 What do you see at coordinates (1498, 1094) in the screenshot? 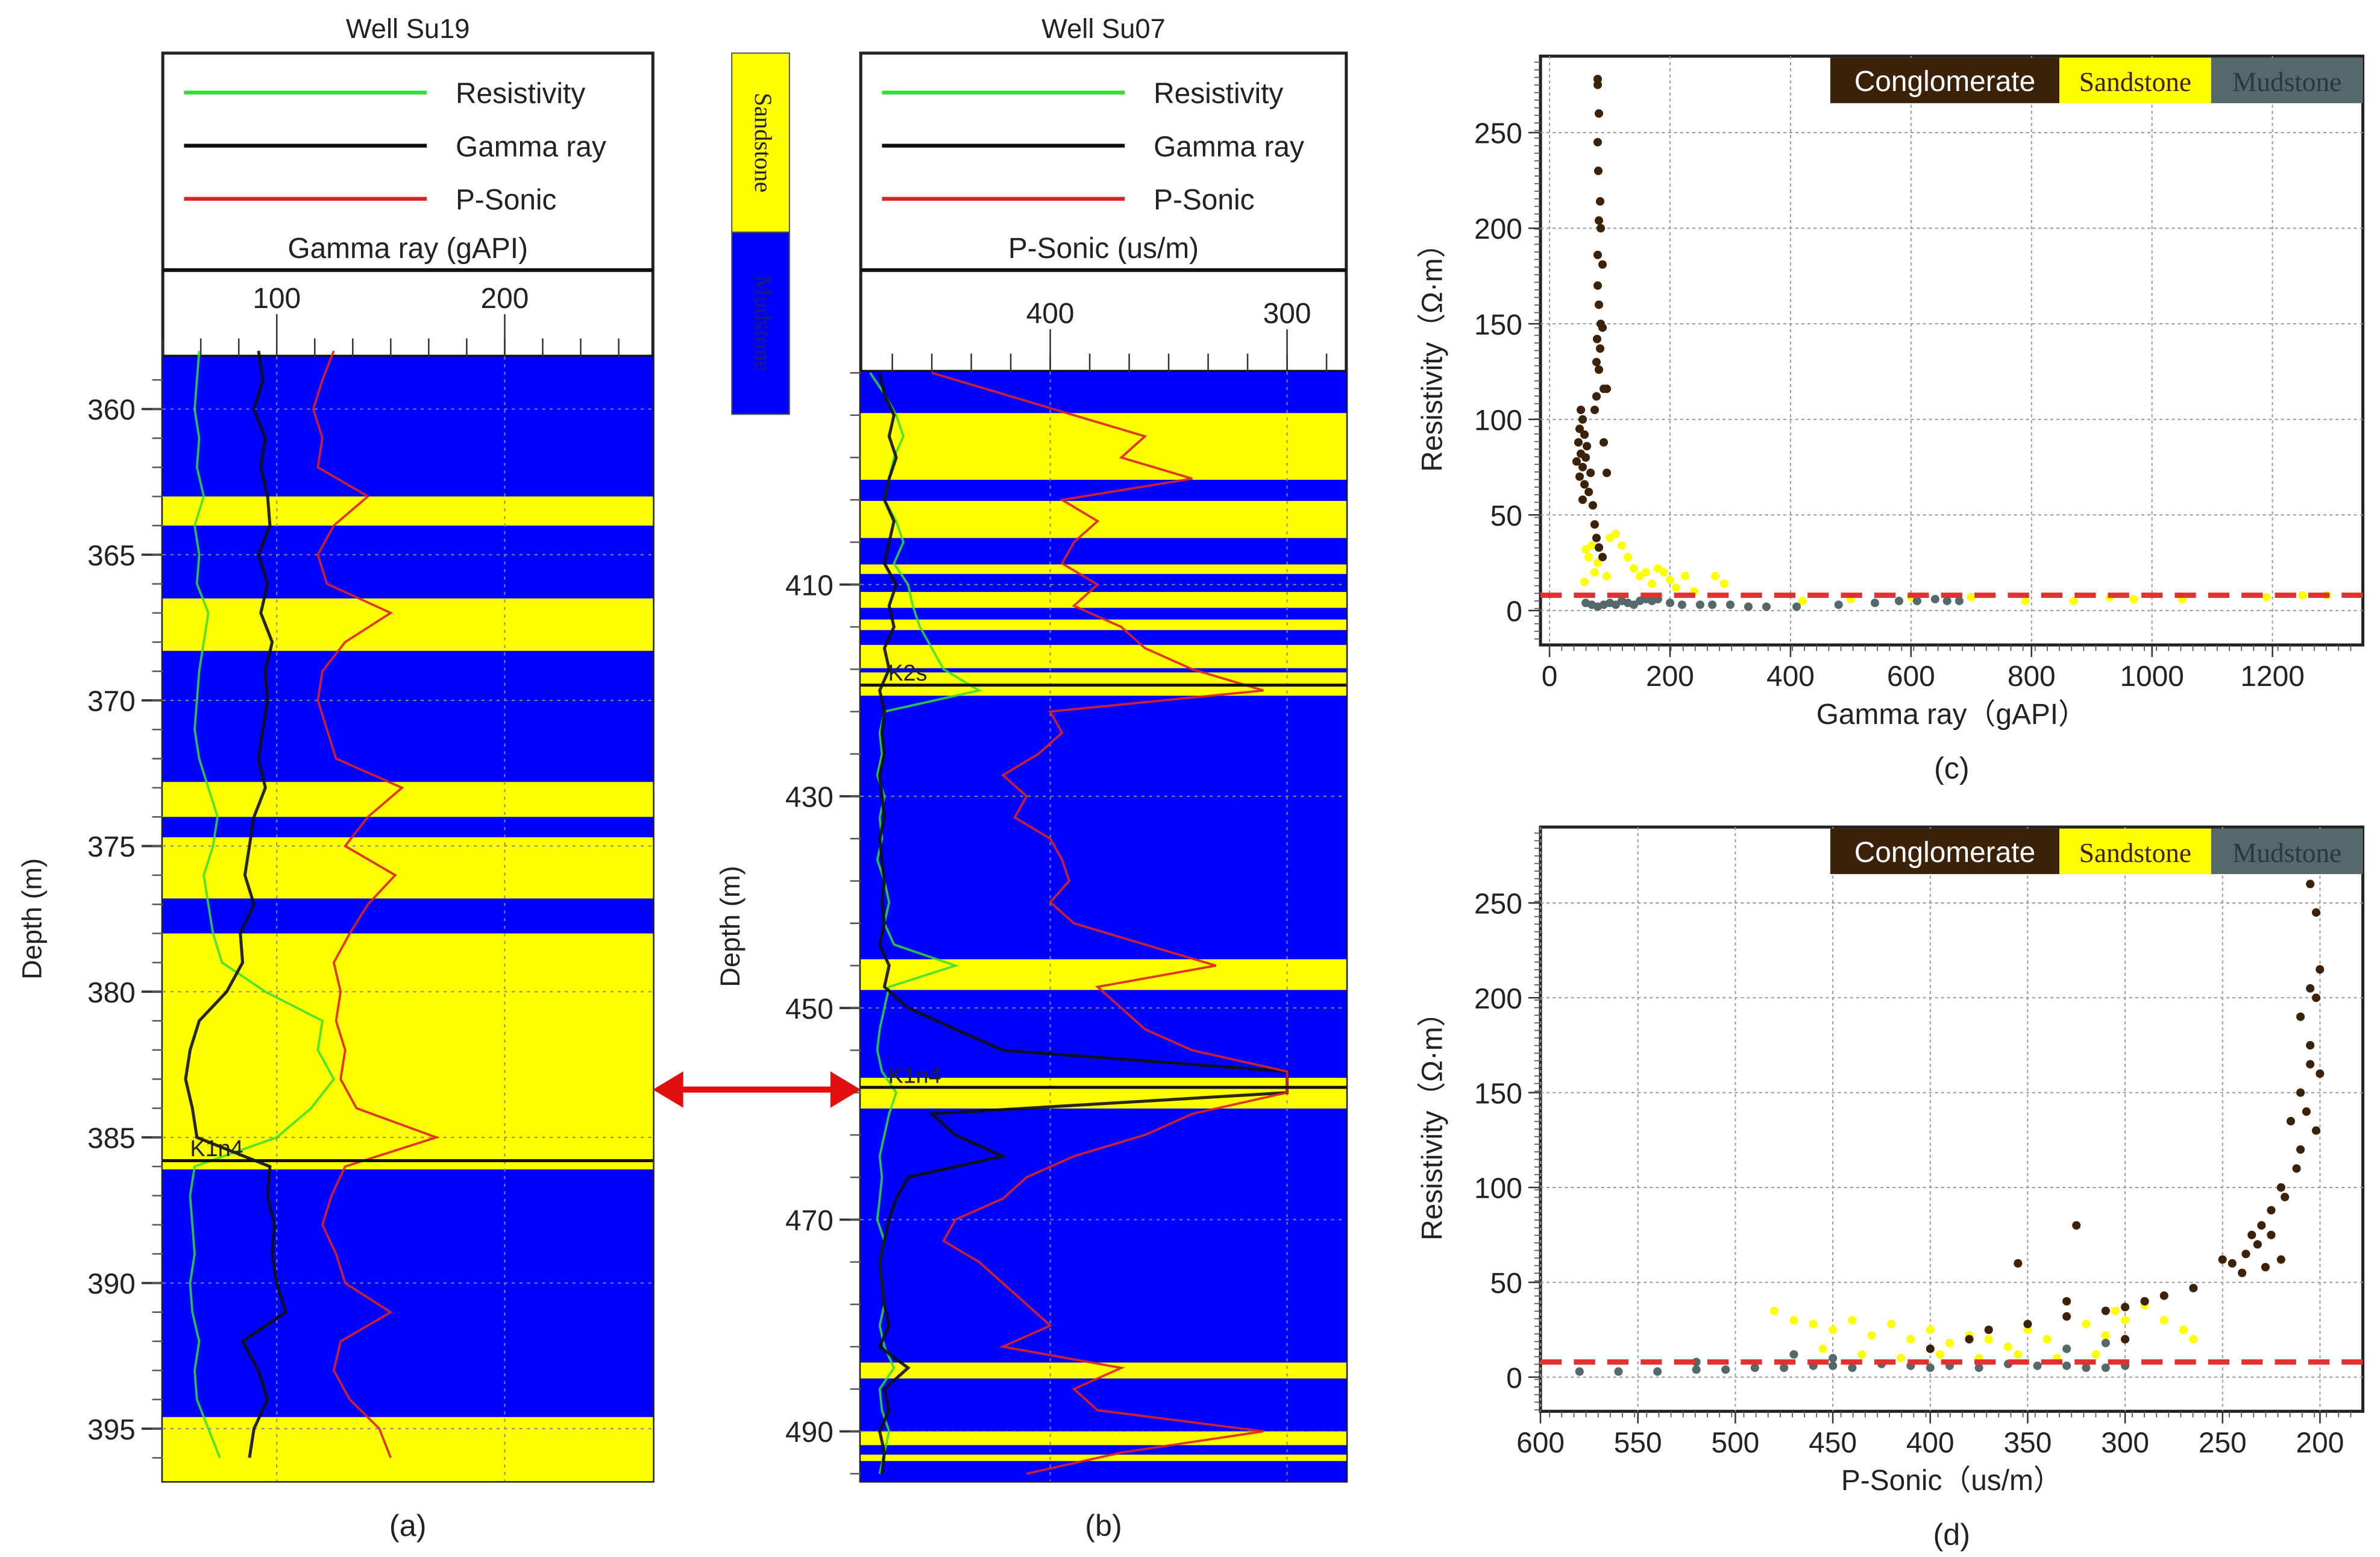
I see `y-tick-label: 150` at bounding box center [1498, 1094].